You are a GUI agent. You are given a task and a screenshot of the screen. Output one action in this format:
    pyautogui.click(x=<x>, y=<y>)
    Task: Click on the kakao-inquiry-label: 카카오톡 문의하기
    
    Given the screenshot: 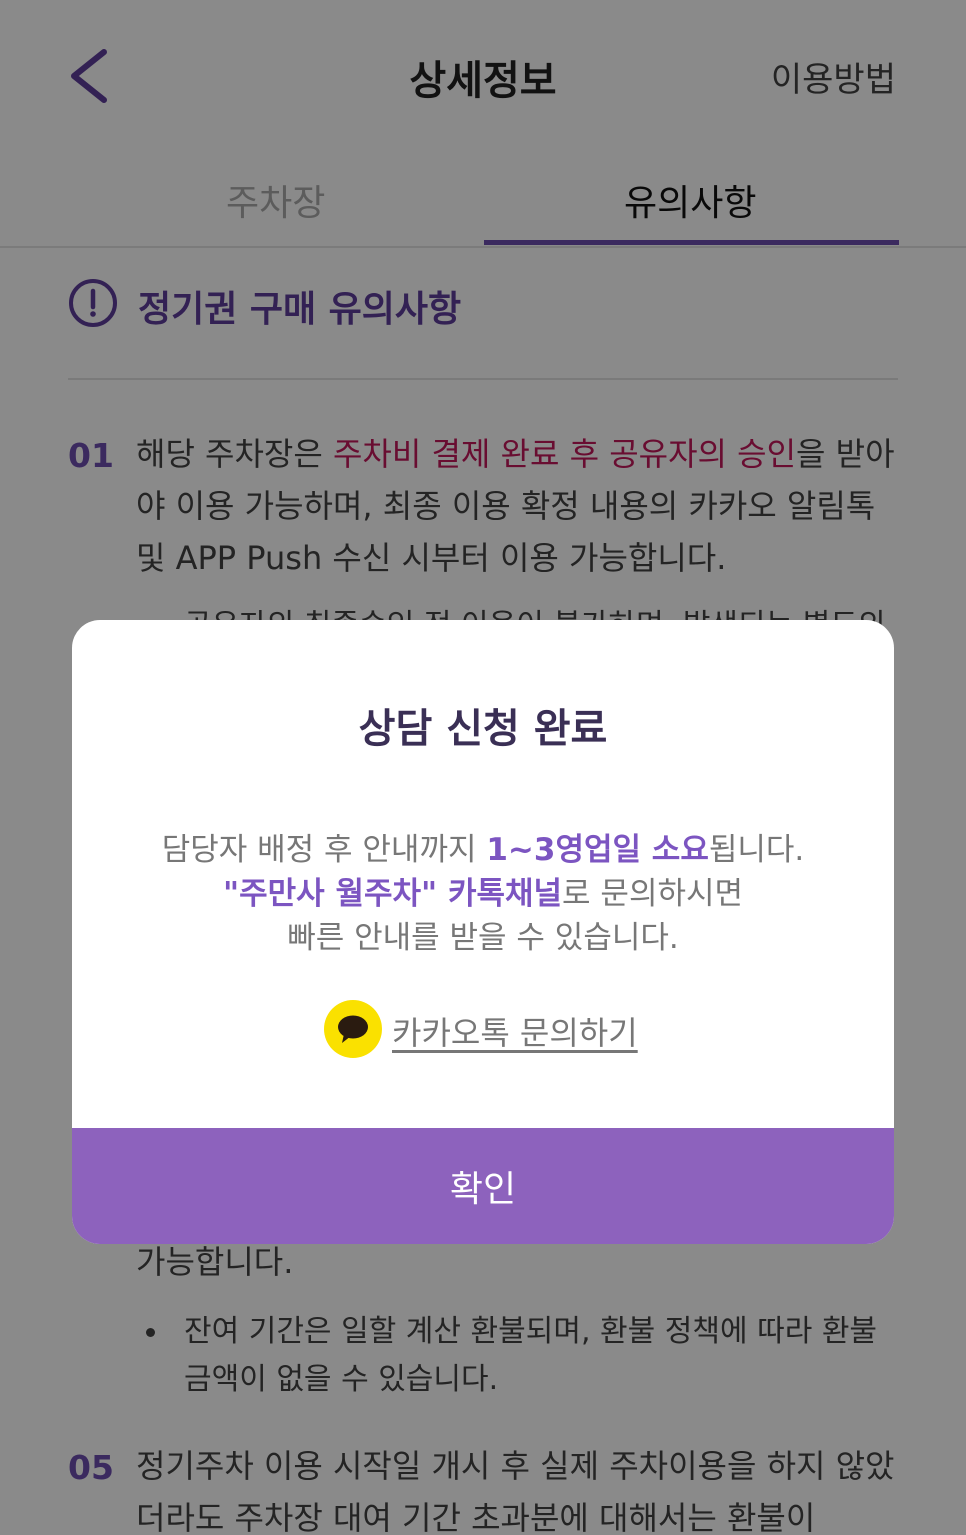 What is the action you would take?
    pyautogui.click(x=515, y=1031)
    